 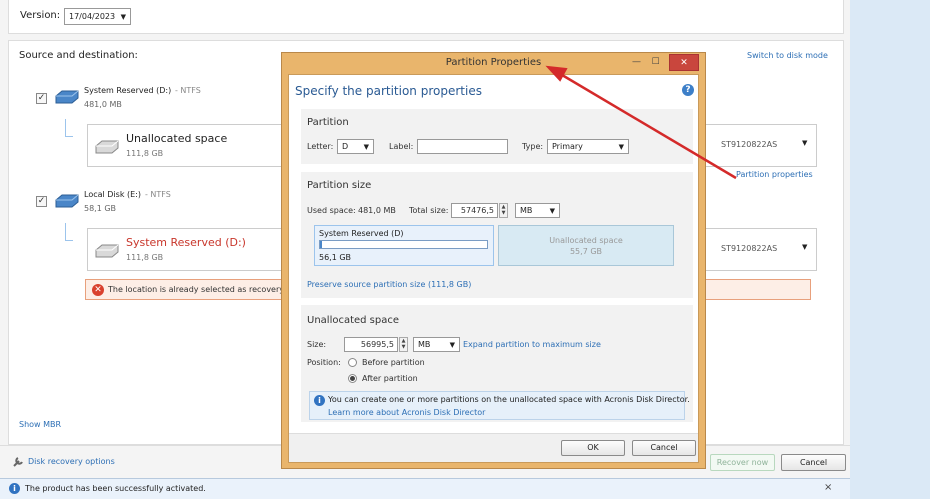 I want to click on type-value: Primary, so click(x=567, y=146).